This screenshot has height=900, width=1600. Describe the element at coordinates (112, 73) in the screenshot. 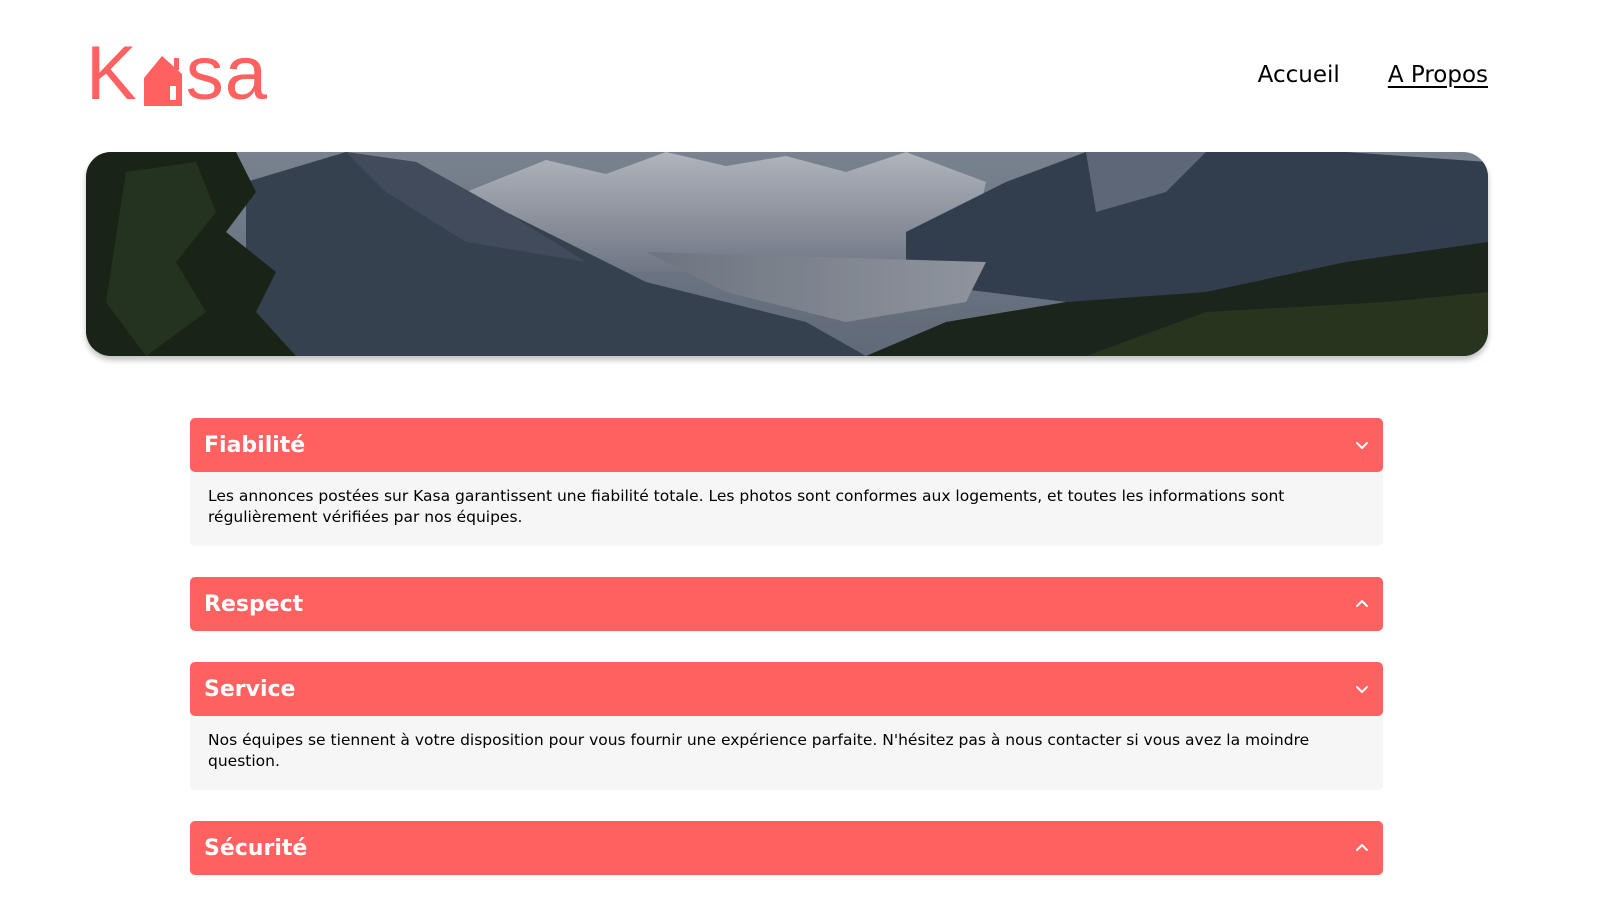

I see `logo-letter-k: K` at that location.